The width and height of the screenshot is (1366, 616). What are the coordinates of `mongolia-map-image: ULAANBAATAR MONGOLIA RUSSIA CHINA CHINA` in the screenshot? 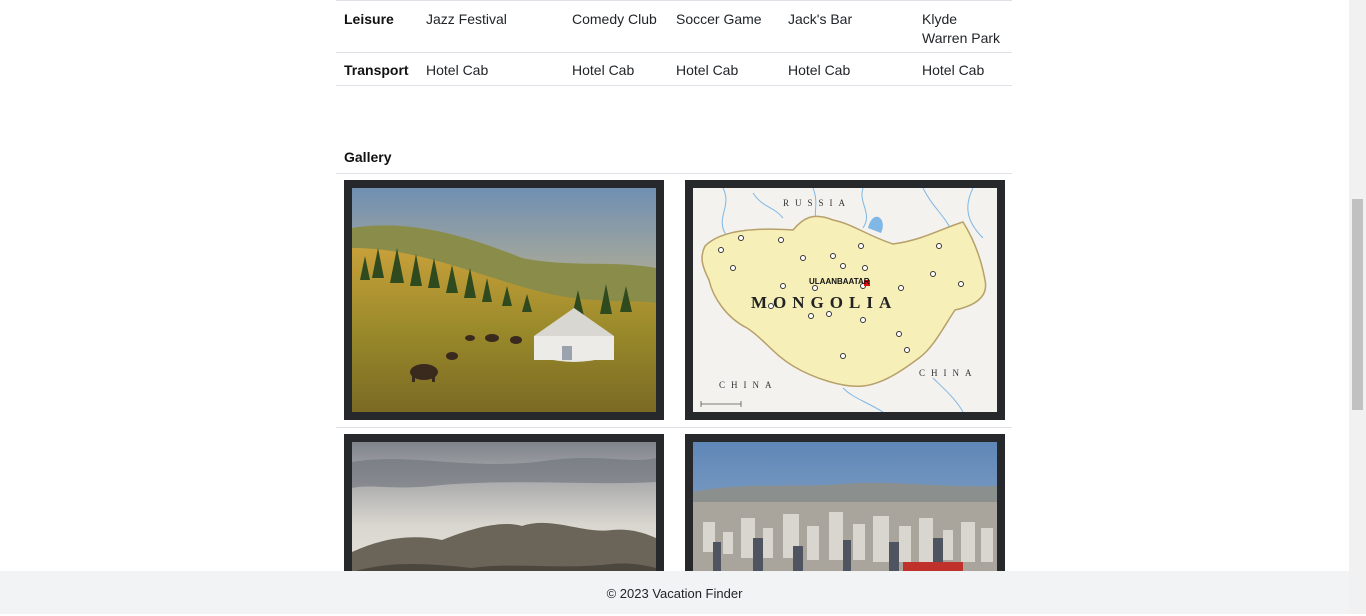 It's located at (845, 300).